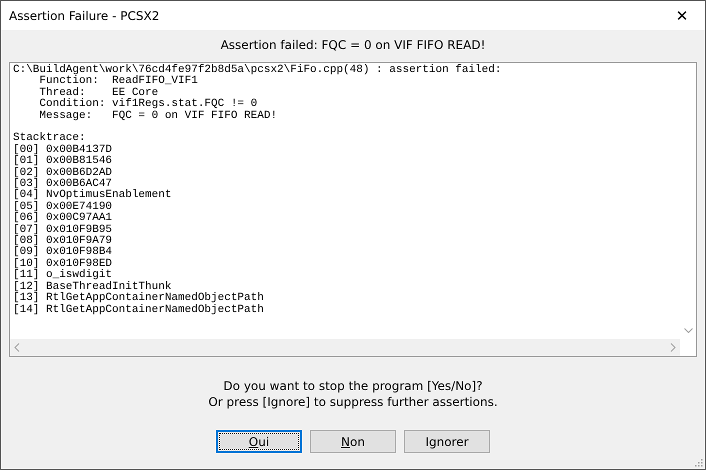  I want to click on dialog-button: Non, so click(353, 441).